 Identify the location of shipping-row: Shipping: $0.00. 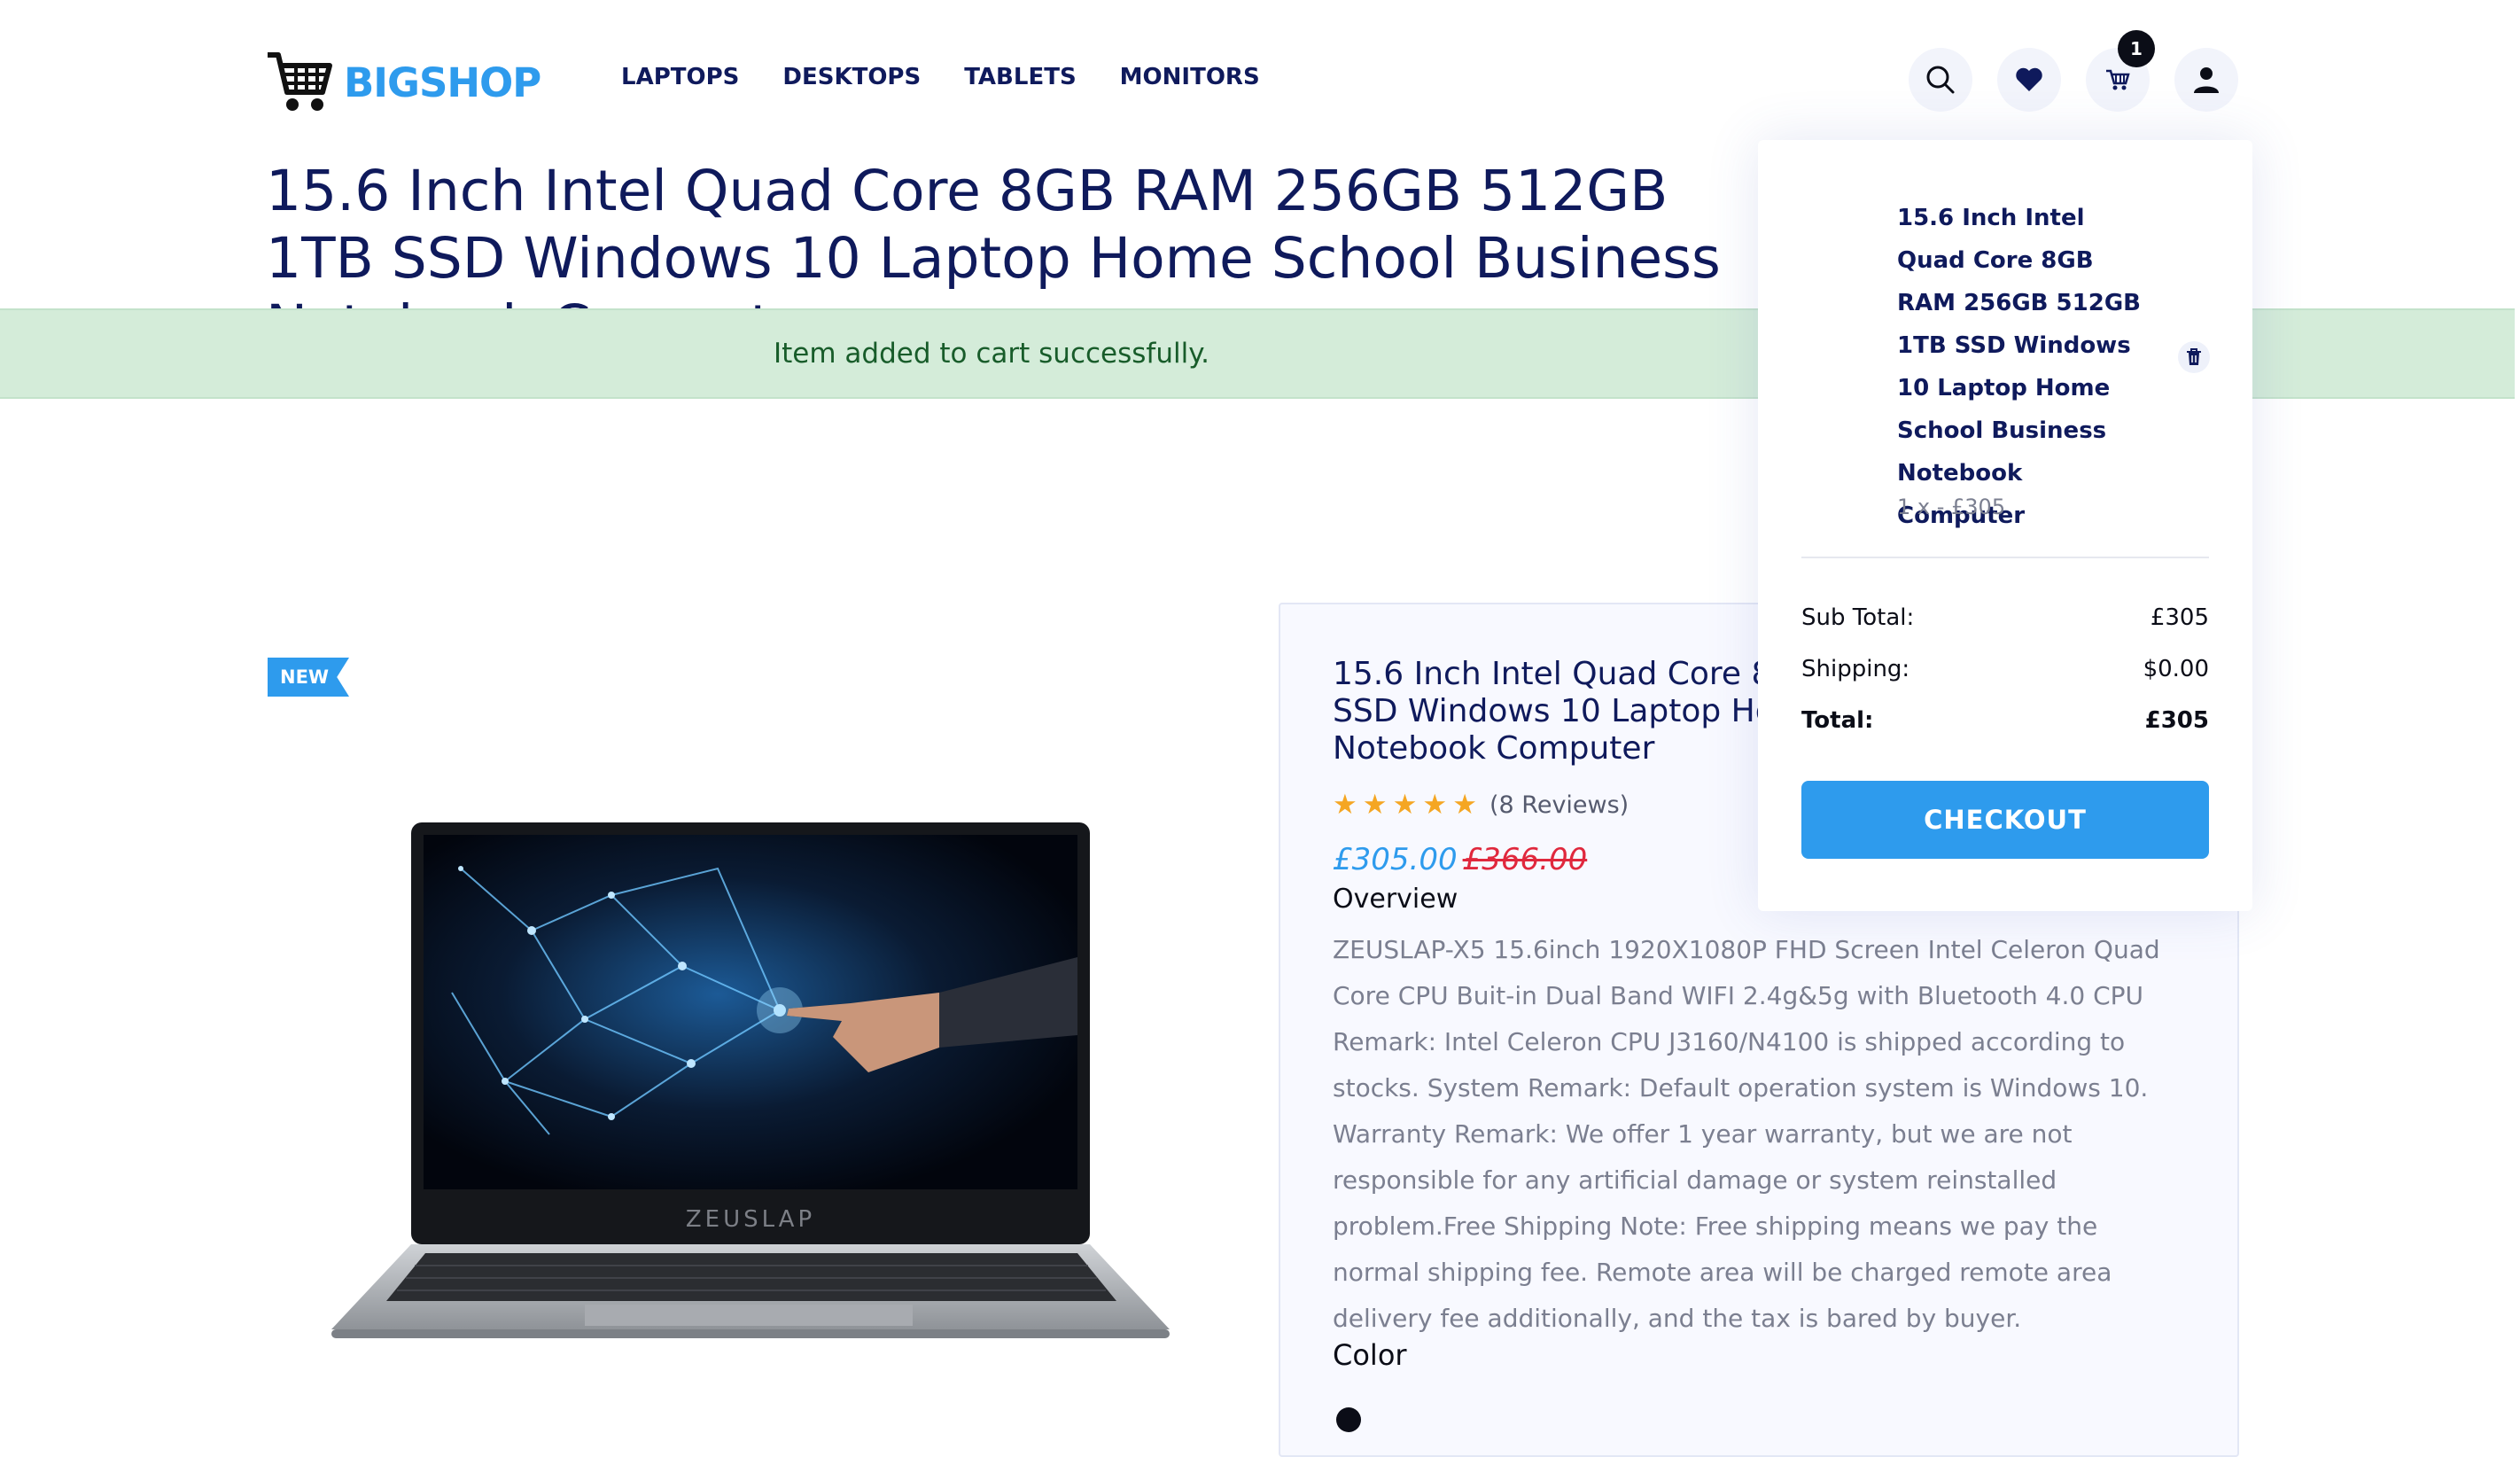
(2005, 669).